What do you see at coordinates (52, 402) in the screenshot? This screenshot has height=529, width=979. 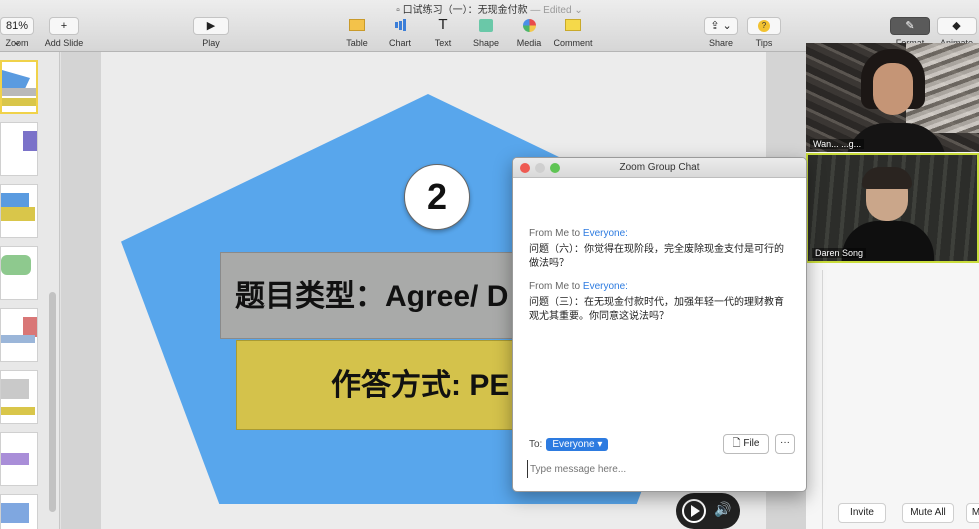 I see `navigator-scrollbar` at bounding box center [52, 402].